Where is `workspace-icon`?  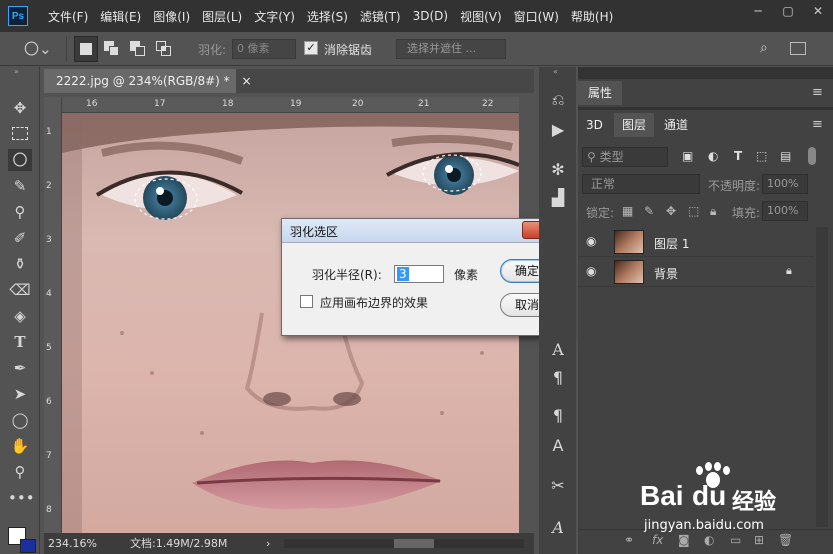 workspace-icon is located at coordinates (798, 48).